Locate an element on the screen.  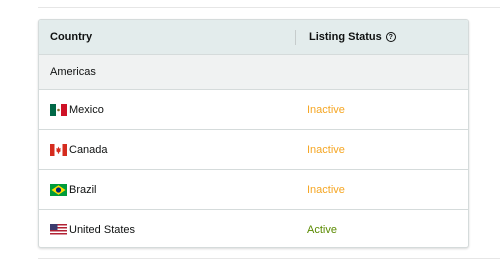
canada-flag-icon is located at coordinates (58, 149).